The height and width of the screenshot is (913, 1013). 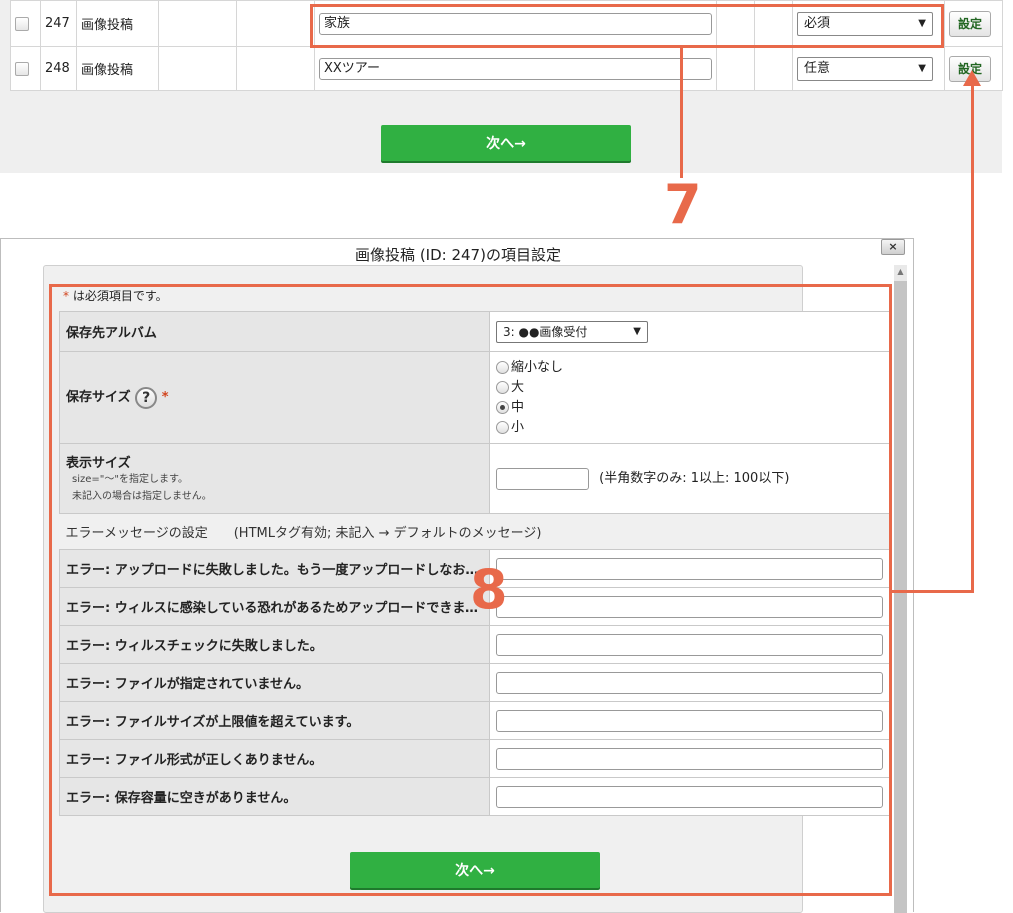 I want to click on close-icon: ×, so click(x=893, y=247).